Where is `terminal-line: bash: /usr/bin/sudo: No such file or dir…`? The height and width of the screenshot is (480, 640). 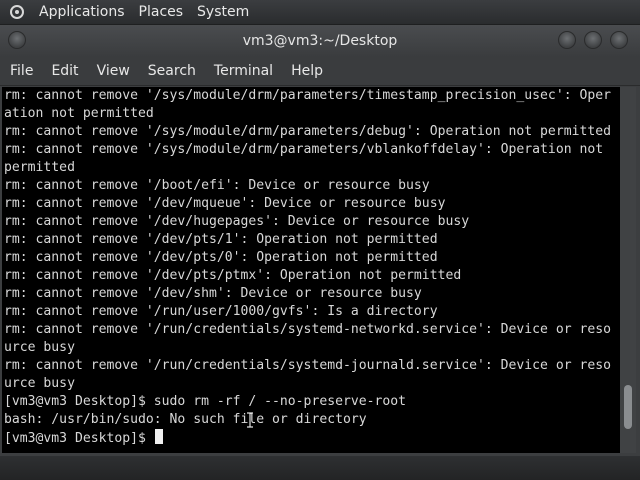
terminal-line: bash: /usr/bin/sudo: No such file or dir… is located at coordinates (185, 419).